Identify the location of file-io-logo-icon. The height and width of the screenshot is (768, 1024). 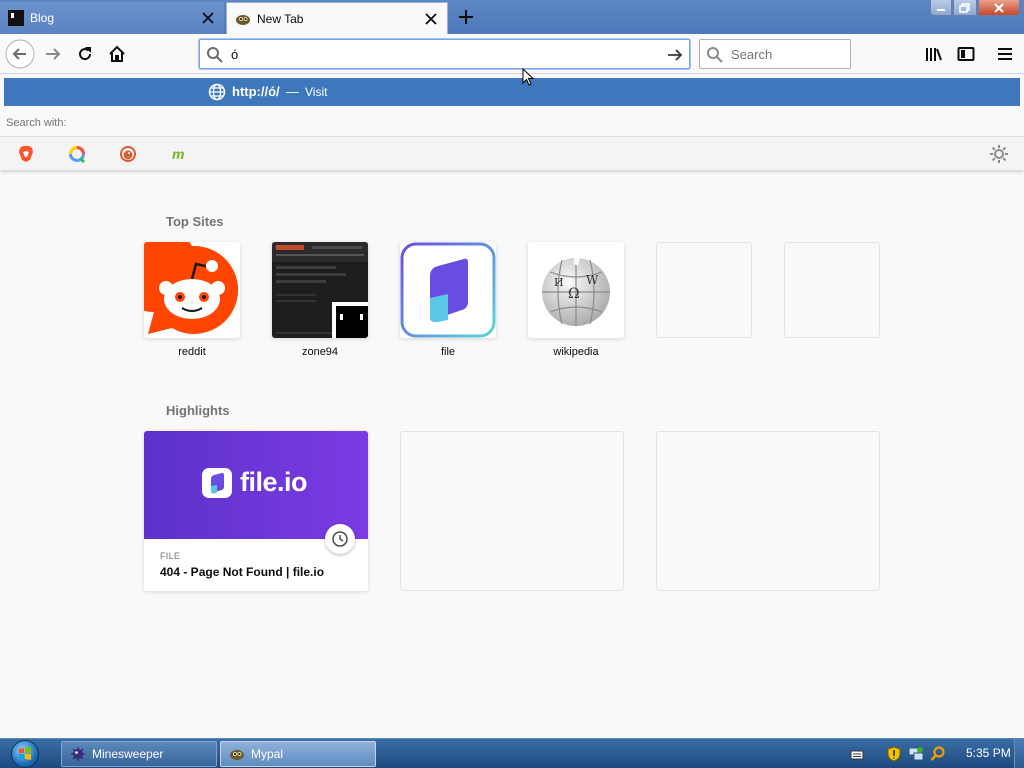
(217, 482).